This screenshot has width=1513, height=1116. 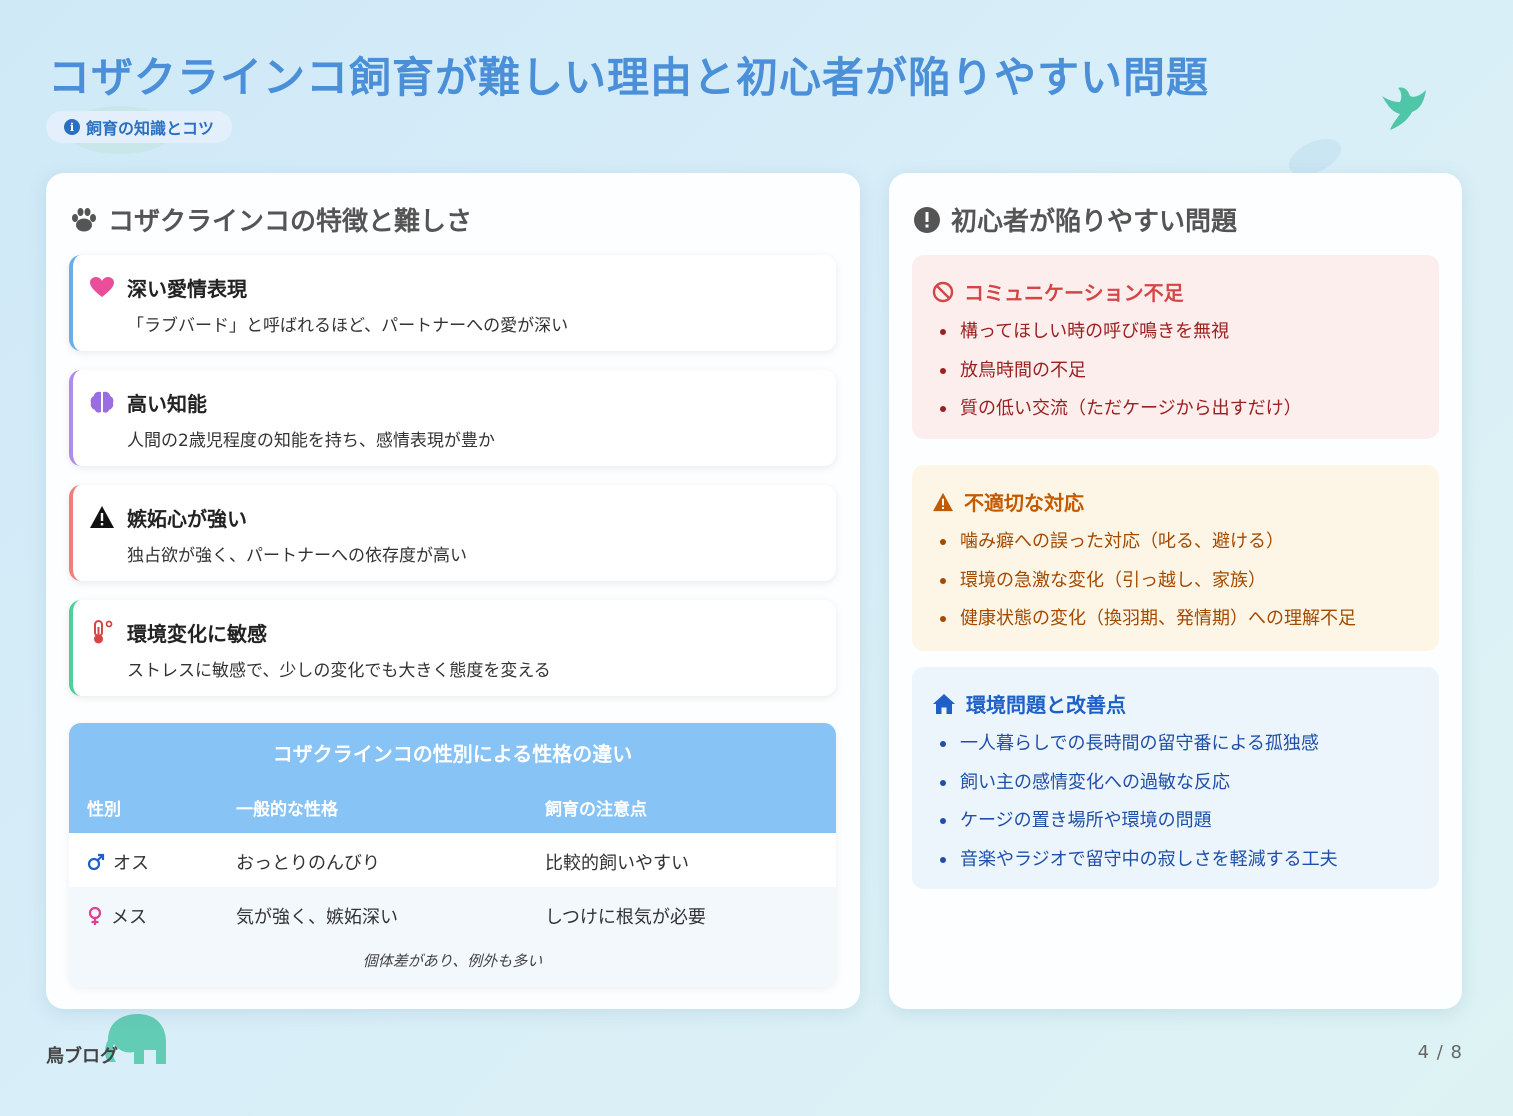 I want to click on problem-box-title: 環境問題と改善点, so click(x=1046, y=705).